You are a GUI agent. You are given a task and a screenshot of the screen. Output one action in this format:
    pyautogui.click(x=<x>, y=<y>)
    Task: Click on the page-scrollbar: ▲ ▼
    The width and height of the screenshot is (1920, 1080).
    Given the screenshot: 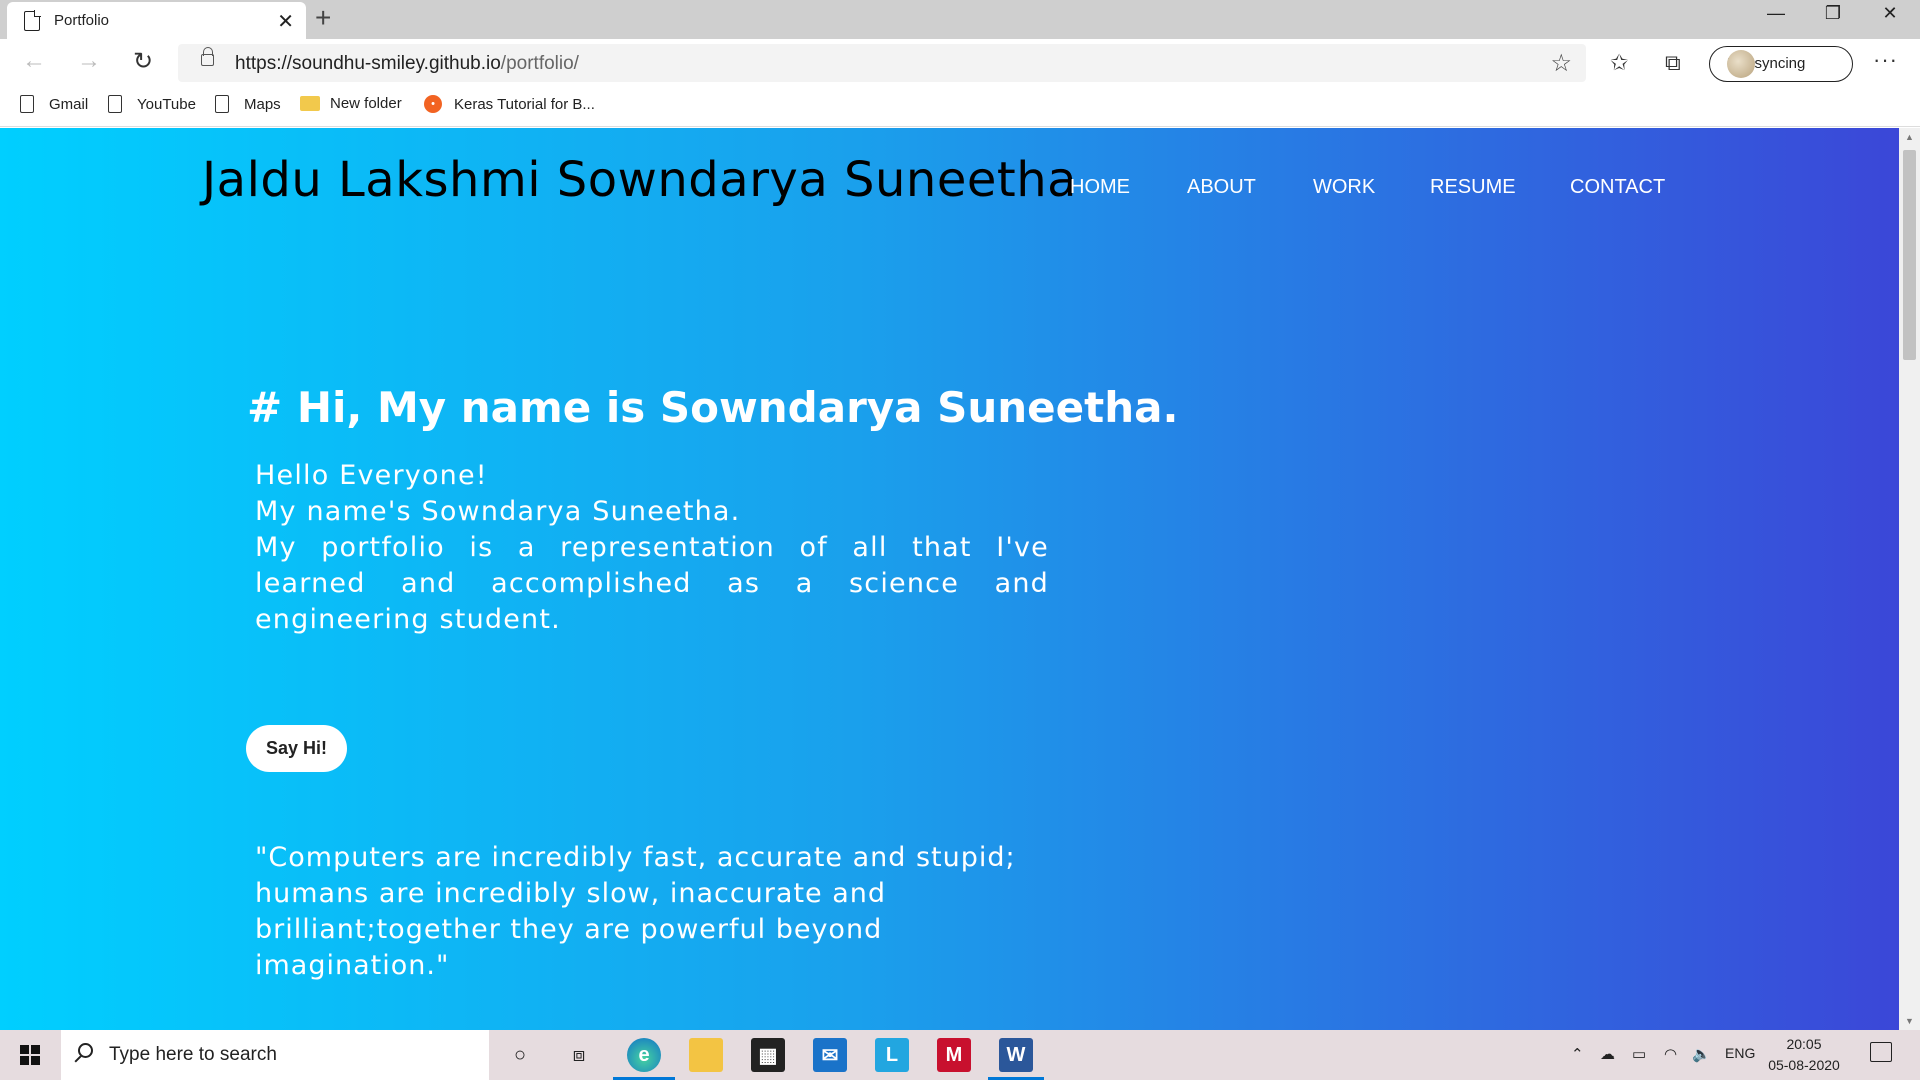 What is the action you would take?
    pyautogui.click(x=1909, y=579)
    